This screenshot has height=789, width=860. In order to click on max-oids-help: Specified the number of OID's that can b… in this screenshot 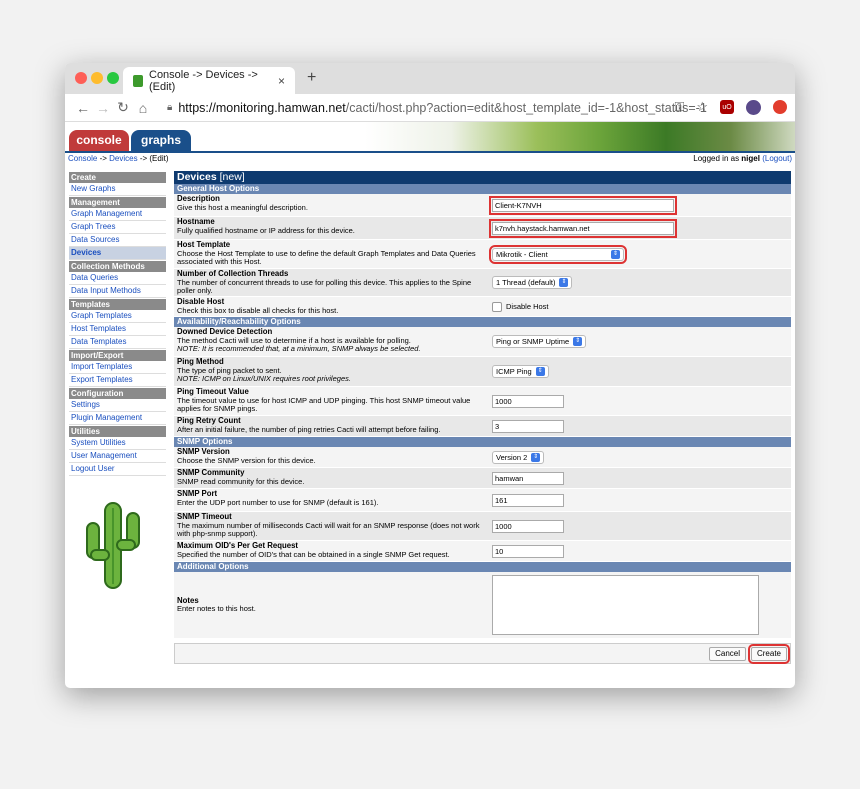, I will do `click(313, 554)`.